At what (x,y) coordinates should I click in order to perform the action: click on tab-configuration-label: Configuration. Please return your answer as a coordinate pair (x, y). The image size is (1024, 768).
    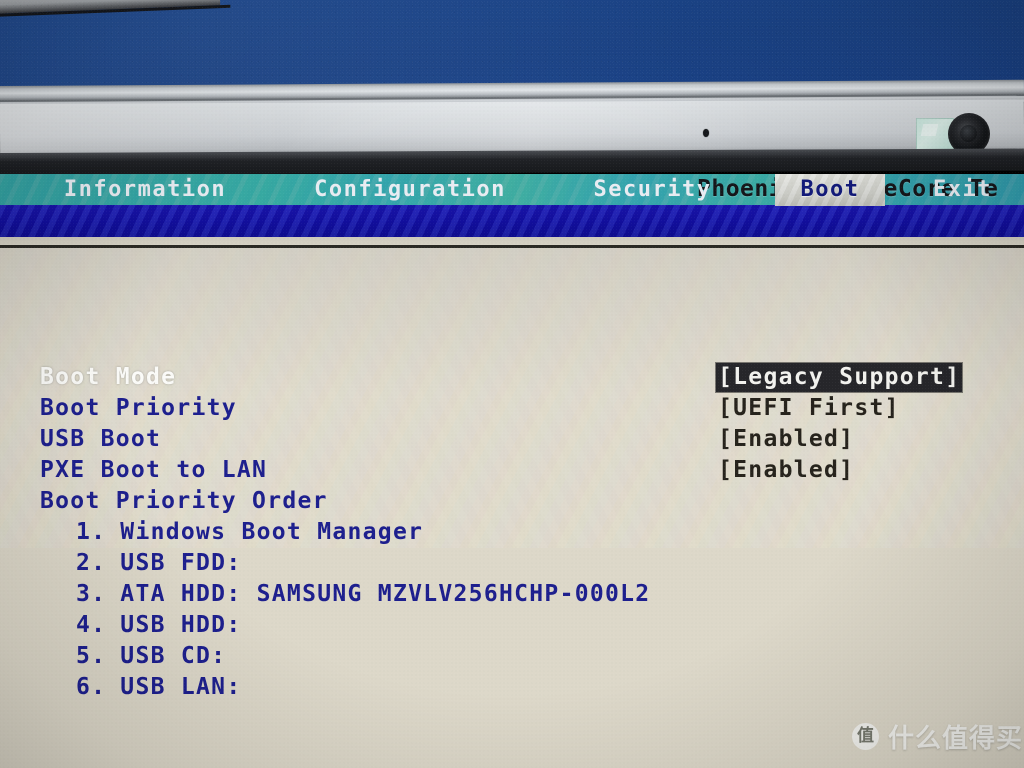
    Looking at the image, I should click on (410, 189).